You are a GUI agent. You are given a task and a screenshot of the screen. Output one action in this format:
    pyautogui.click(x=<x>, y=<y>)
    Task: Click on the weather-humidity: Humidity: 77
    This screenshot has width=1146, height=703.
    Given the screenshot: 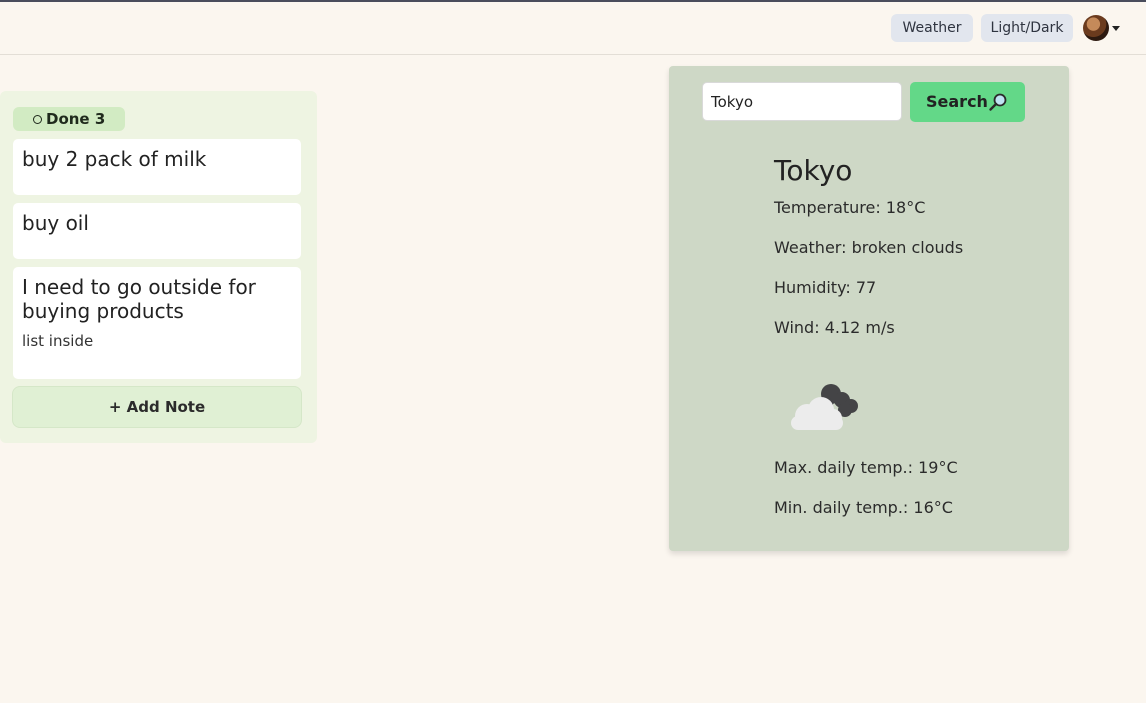 What is the action you would take?
    pyautogui.click(x=825, y=287)
    